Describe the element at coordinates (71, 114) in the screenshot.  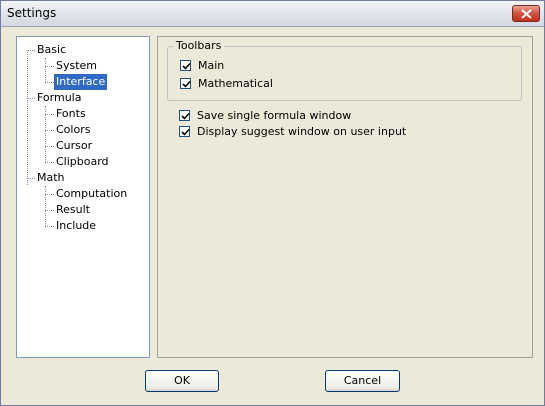
I see `tree-item-fonts: Fonts` at that location.